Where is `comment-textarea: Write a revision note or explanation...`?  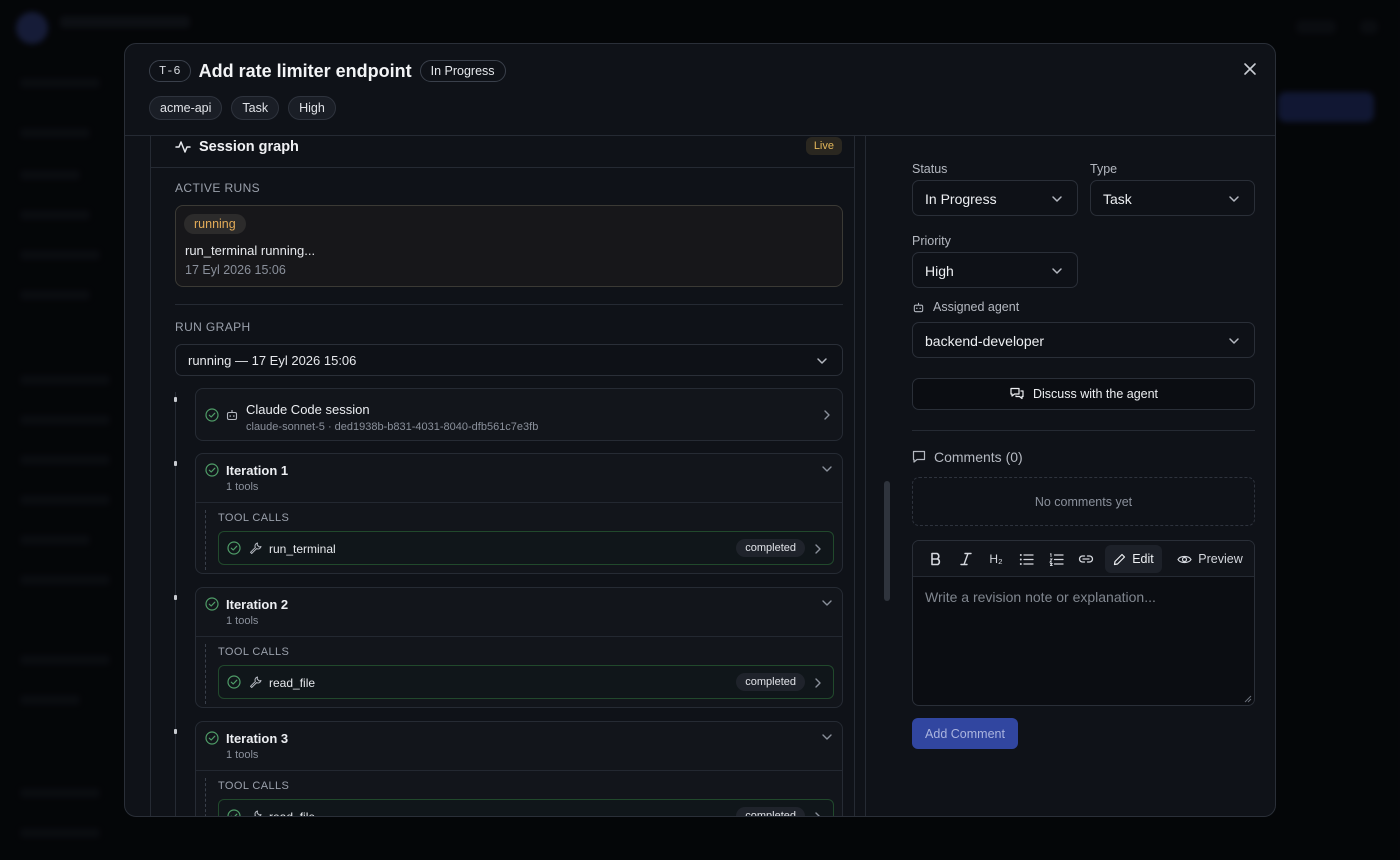
comment-textarea: Write a revision note or explanation... is located at coordinates (1040, 597).